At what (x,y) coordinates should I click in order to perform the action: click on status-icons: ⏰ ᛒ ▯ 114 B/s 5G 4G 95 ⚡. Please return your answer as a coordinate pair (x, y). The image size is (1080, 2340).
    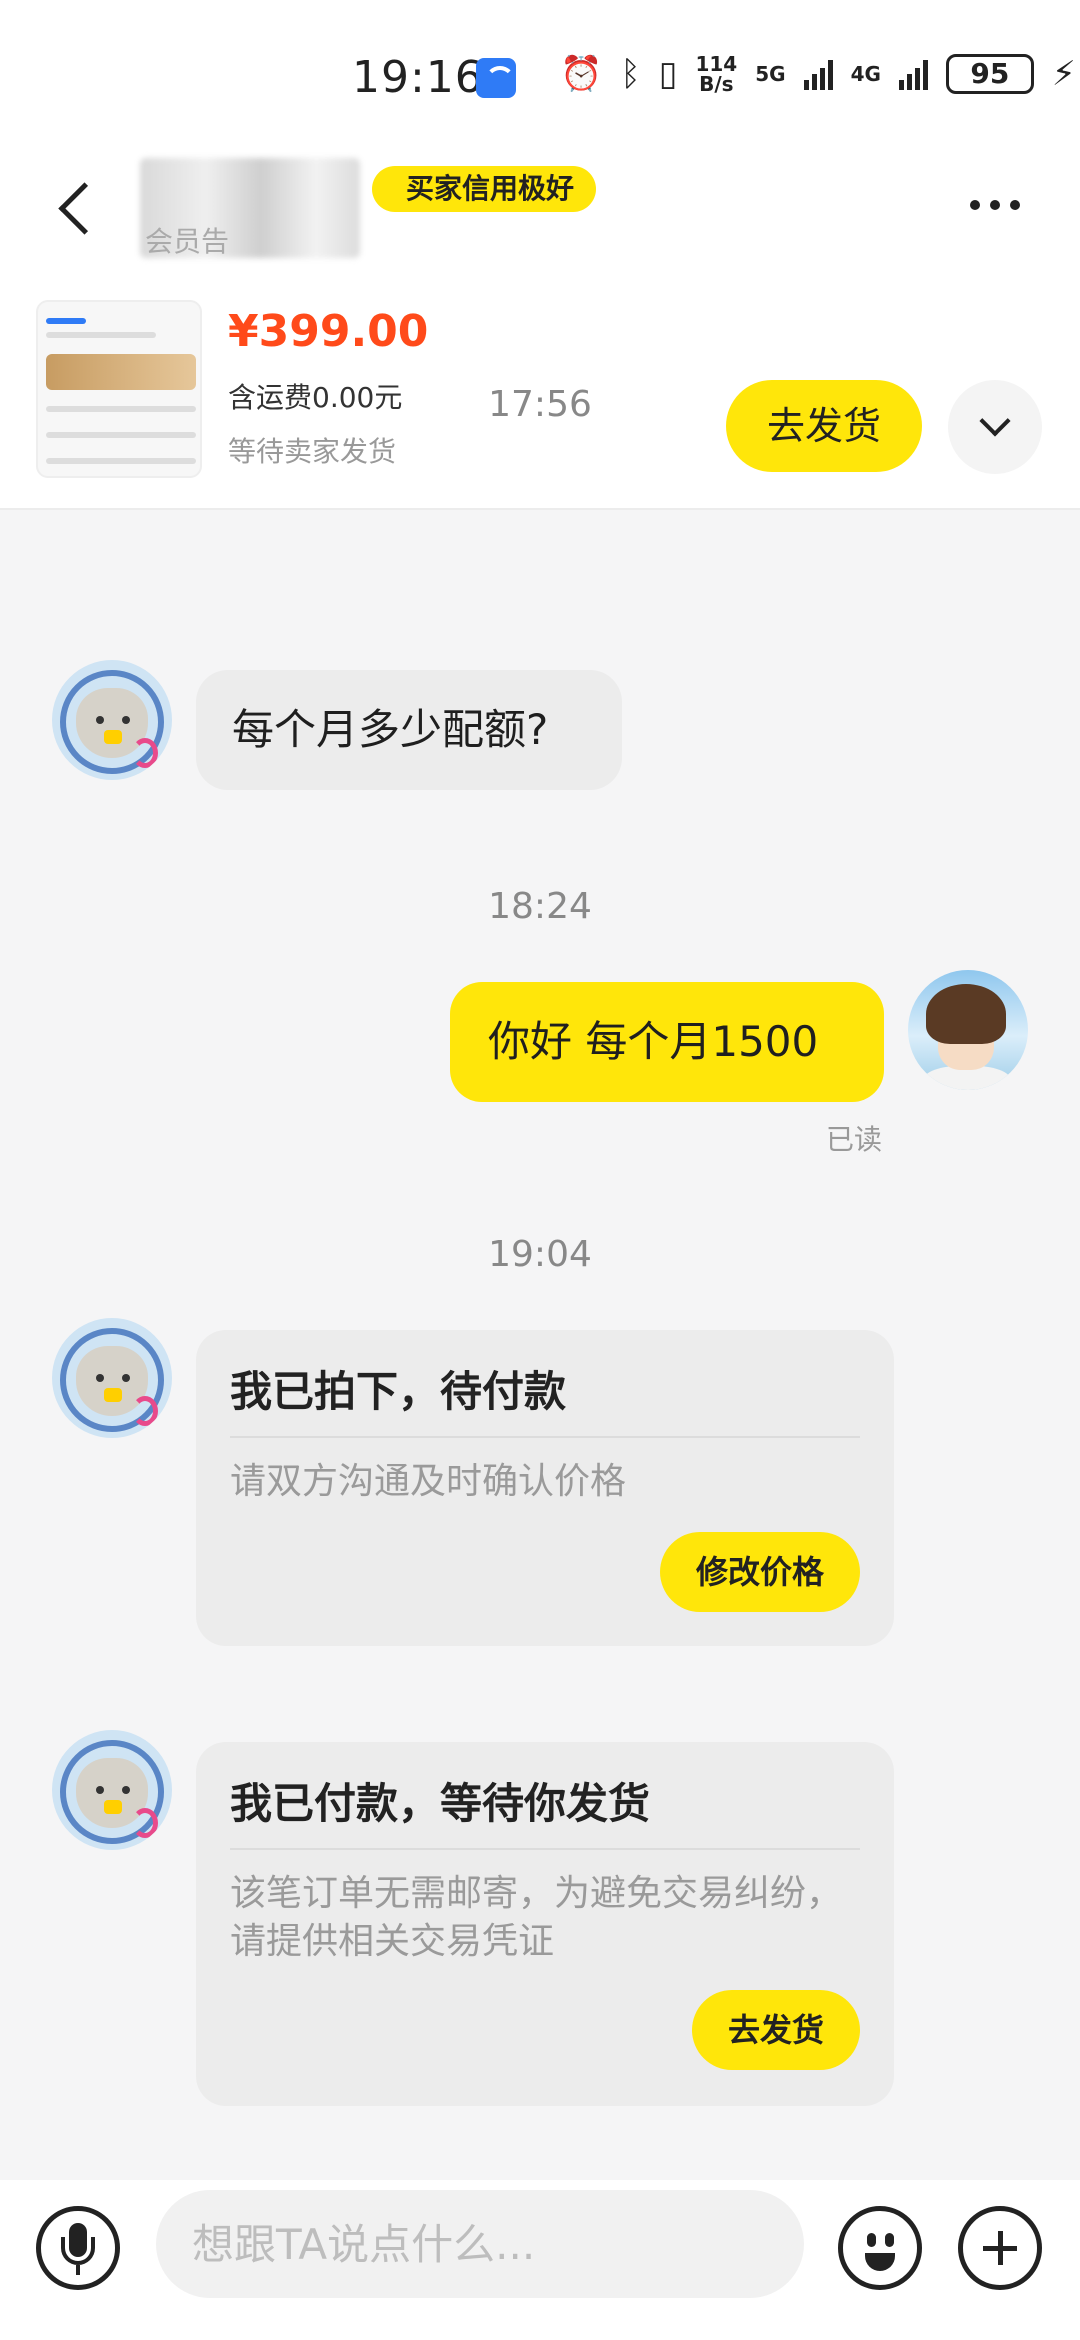
    Looking at the image, I should click on (818, 74).